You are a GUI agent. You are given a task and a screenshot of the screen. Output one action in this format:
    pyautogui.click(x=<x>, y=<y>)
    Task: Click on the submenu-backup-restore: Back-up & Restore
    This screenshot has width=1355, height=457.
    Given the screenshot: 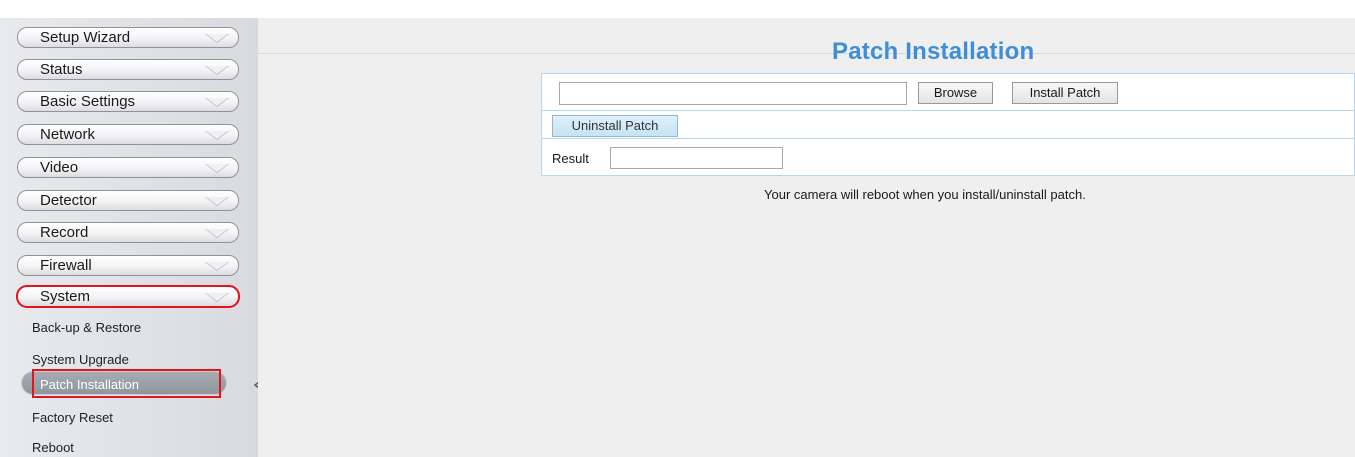 What is the action you would take?
    pyautogui.click(x=86, y=327)
    